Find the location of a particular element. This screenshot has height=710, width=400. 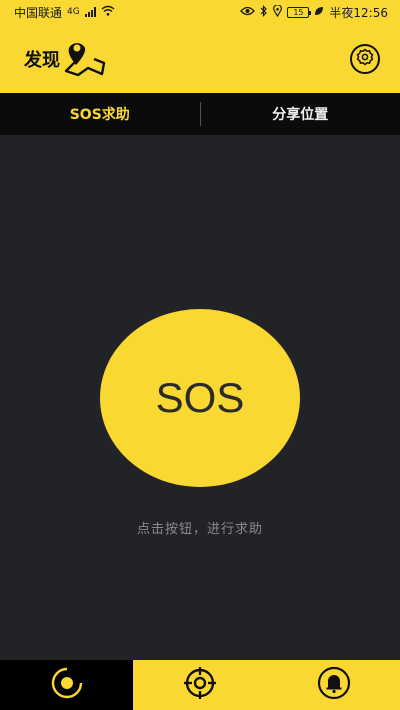

bell-icon is located at coordinates (334, 685).